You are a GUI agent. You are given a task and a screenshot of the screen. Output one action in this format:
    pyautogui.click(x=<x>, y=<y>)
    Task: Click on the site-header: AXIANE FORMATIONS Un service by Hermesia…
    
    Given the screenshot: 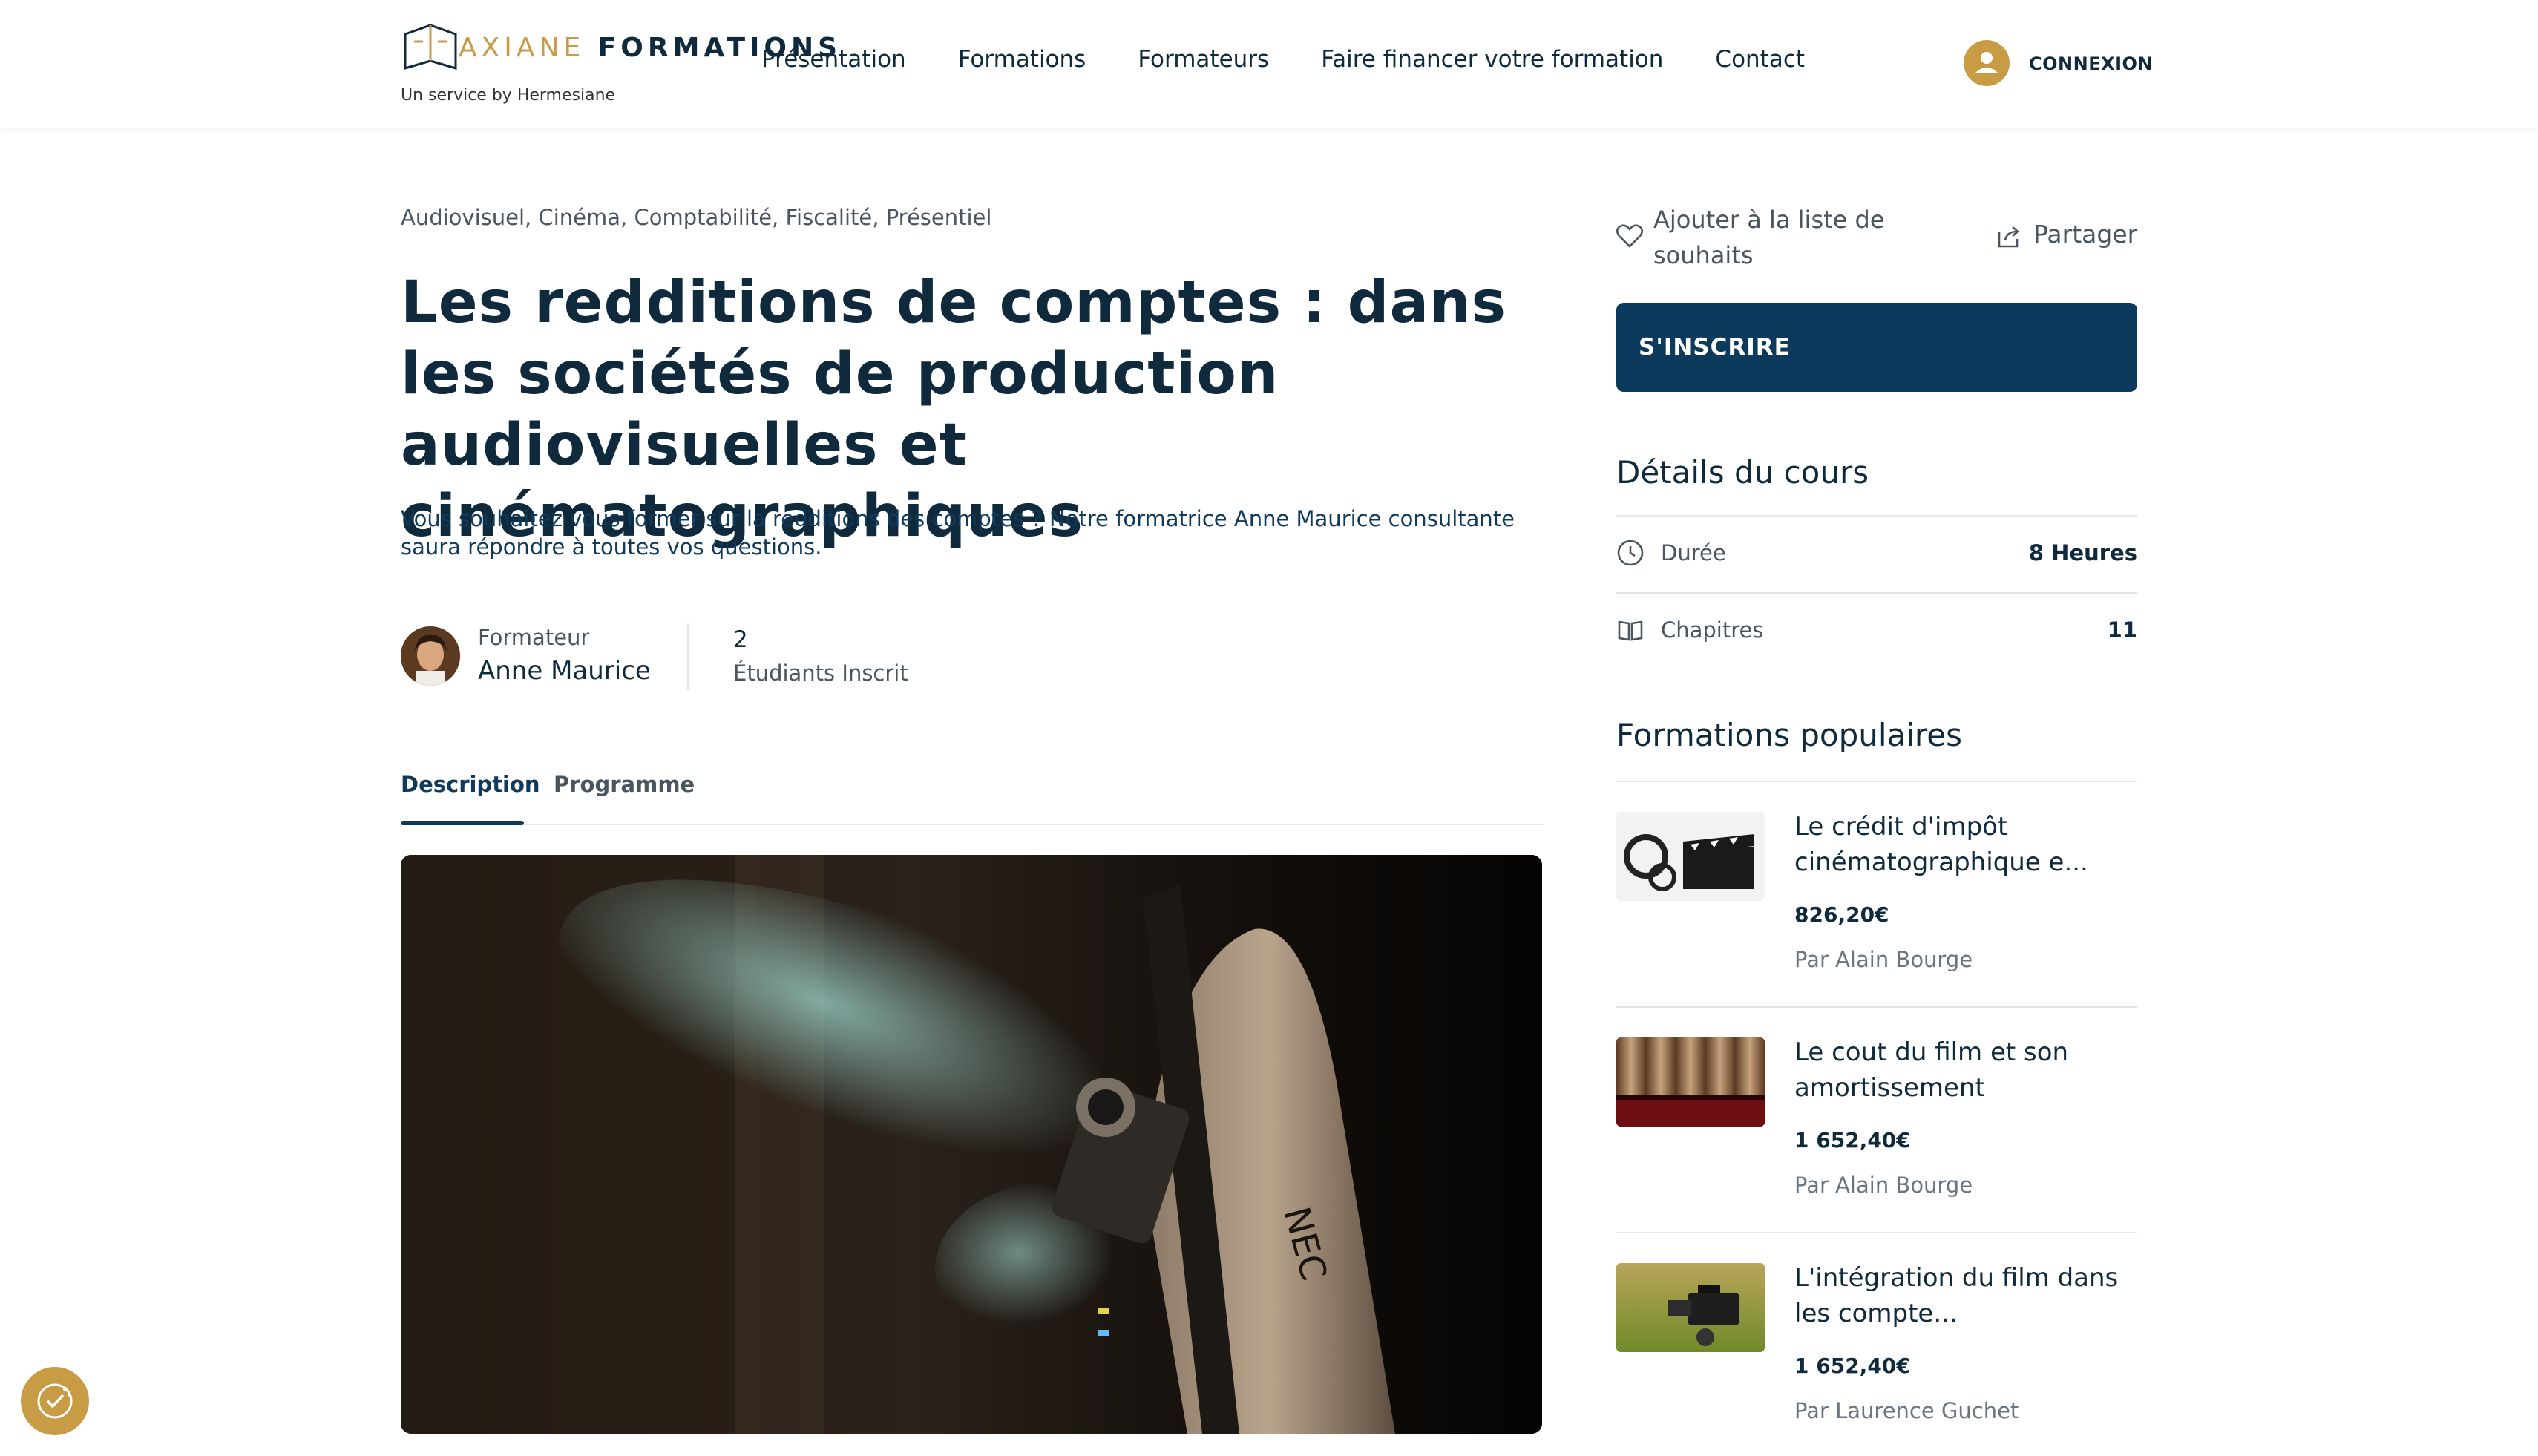 What is the action you would take?
    pyautogui.click(x=1269, y=64)
    